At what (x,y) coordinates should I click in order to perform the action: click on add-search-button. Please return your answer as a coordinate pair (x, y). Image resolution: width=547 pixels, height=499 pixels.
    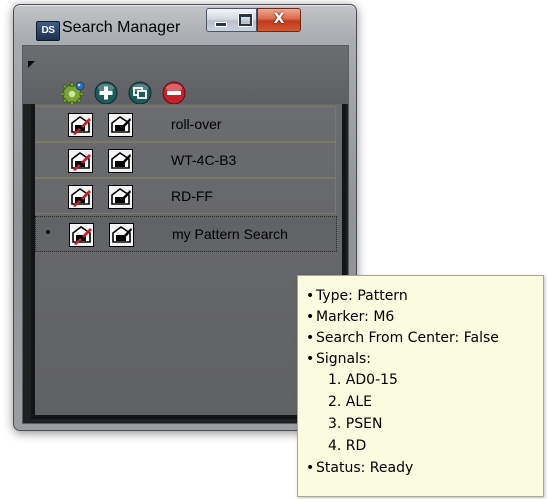
    Looking at the image, I should click on (106, 93).